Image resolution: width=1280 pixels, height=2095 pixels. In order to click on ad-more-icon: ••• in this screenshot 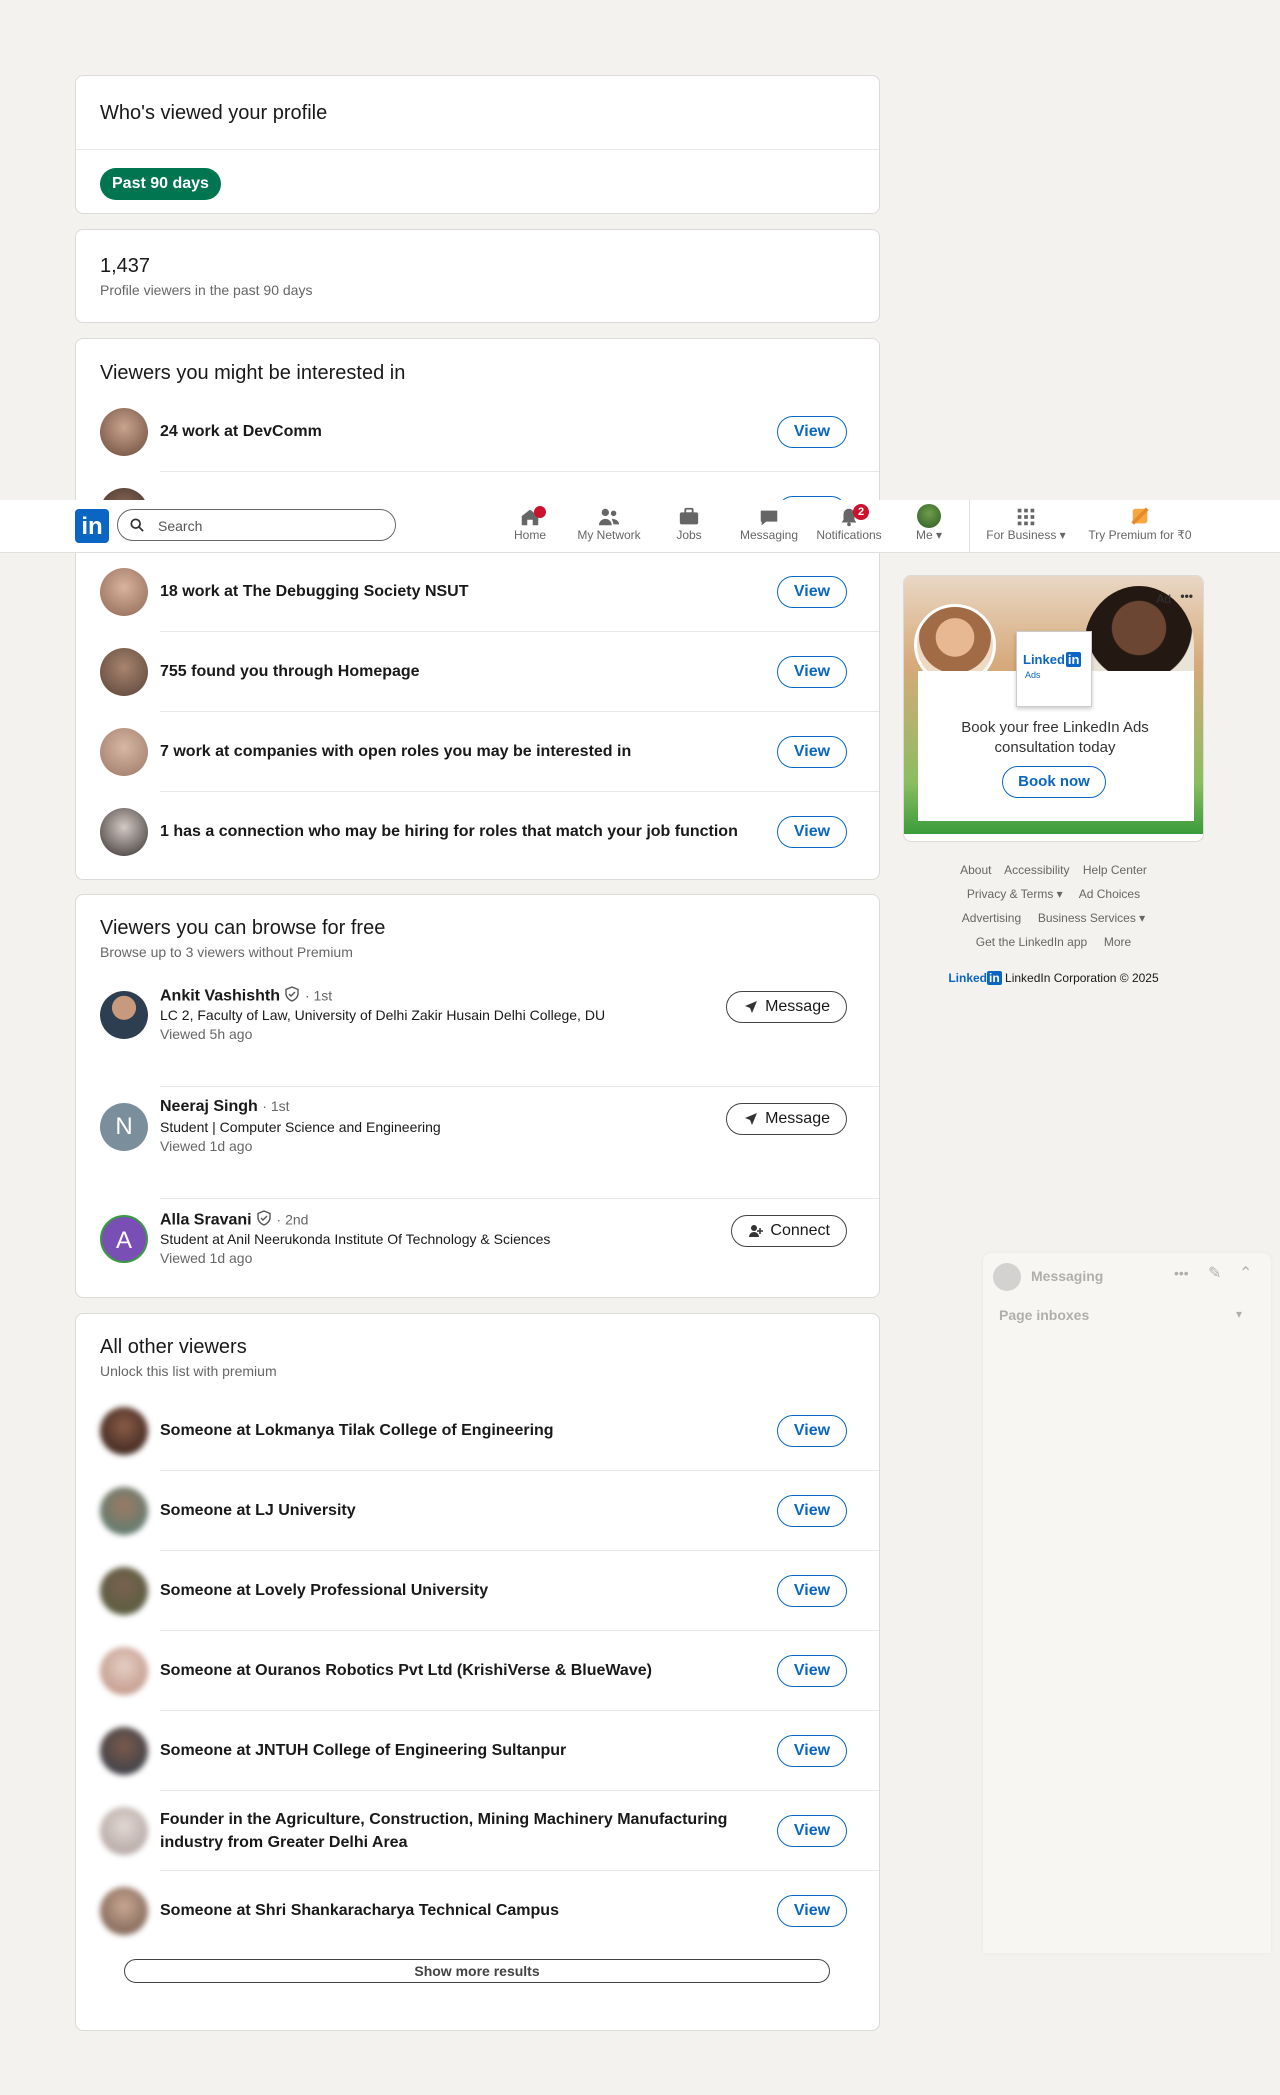, I will do `click(1186, 596)`.